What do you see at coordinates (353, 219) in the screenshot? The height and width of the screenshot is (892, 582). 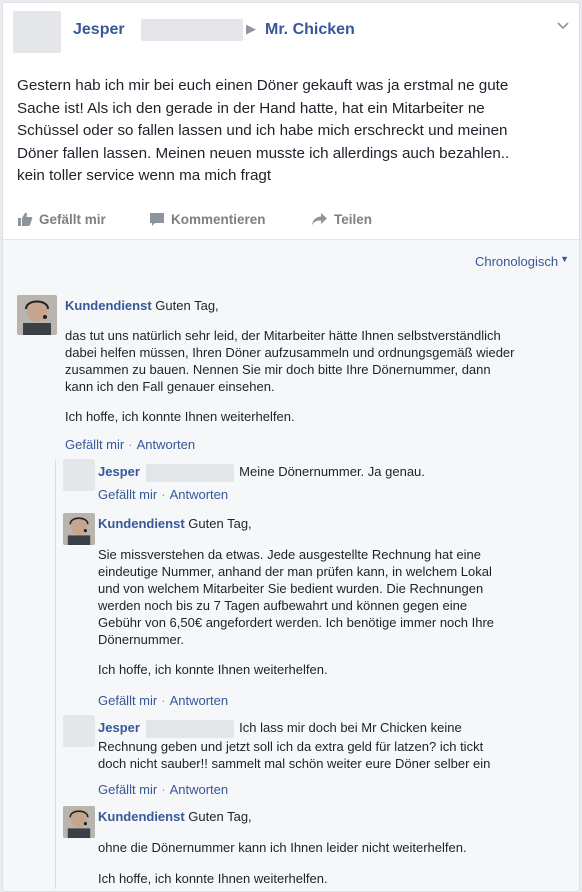 I see `share-label: Teilen` at bounding box center [353, 219].